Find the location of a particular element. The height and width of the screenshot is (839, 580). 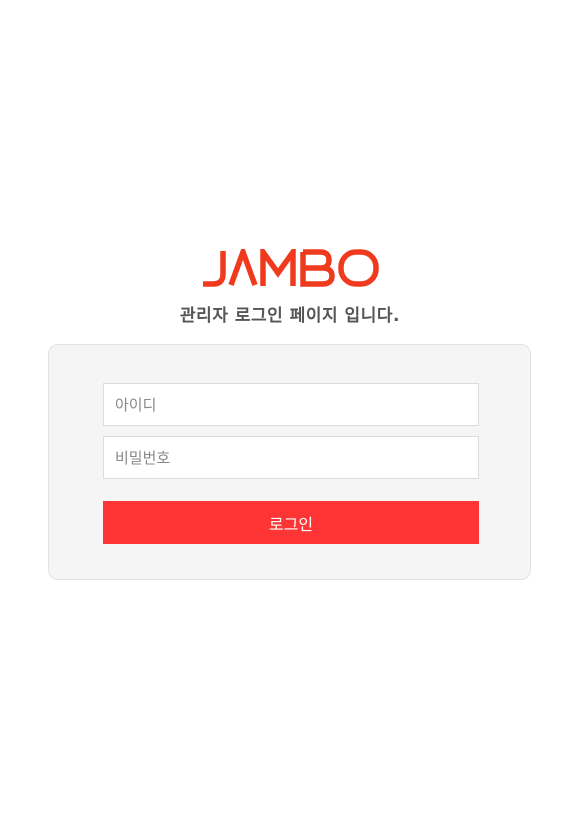

jambo-logo: JAMBO is located at coordinates (290, 268).